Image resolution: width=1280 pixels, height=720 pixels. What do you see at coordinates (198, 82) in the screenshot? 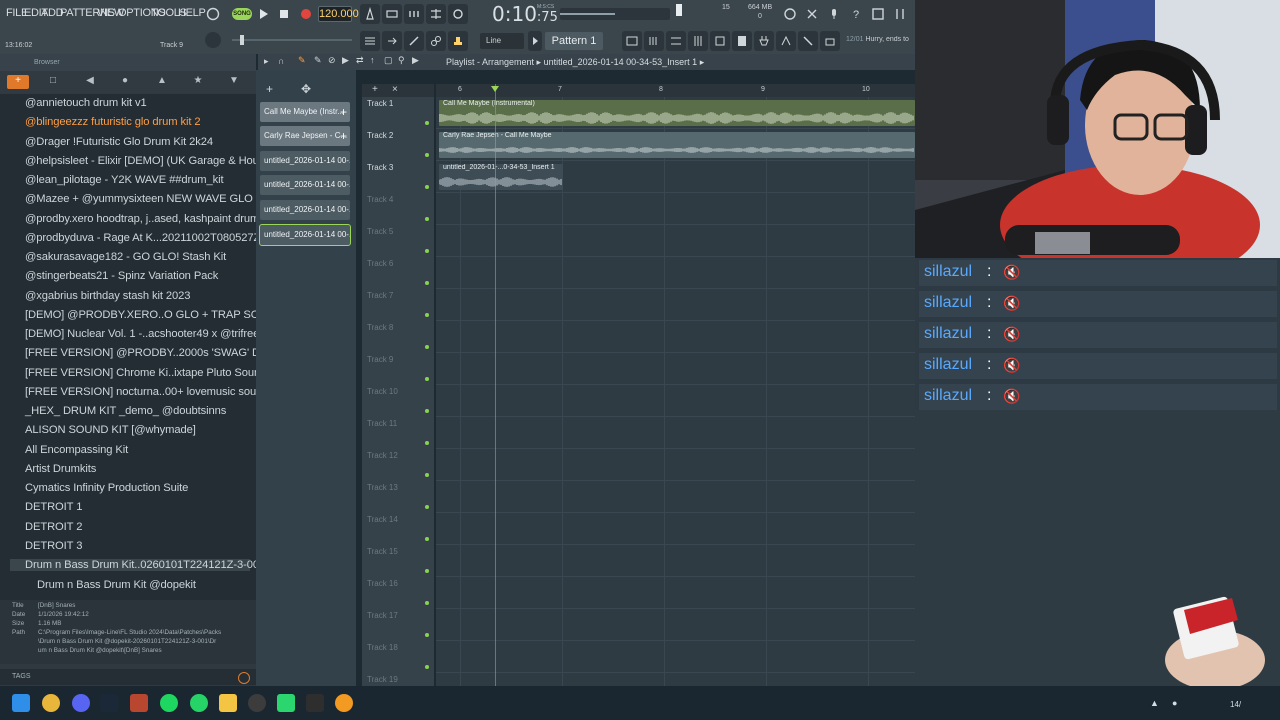
I see `browser-star-icon: ★` at bounding box center [198, 82].